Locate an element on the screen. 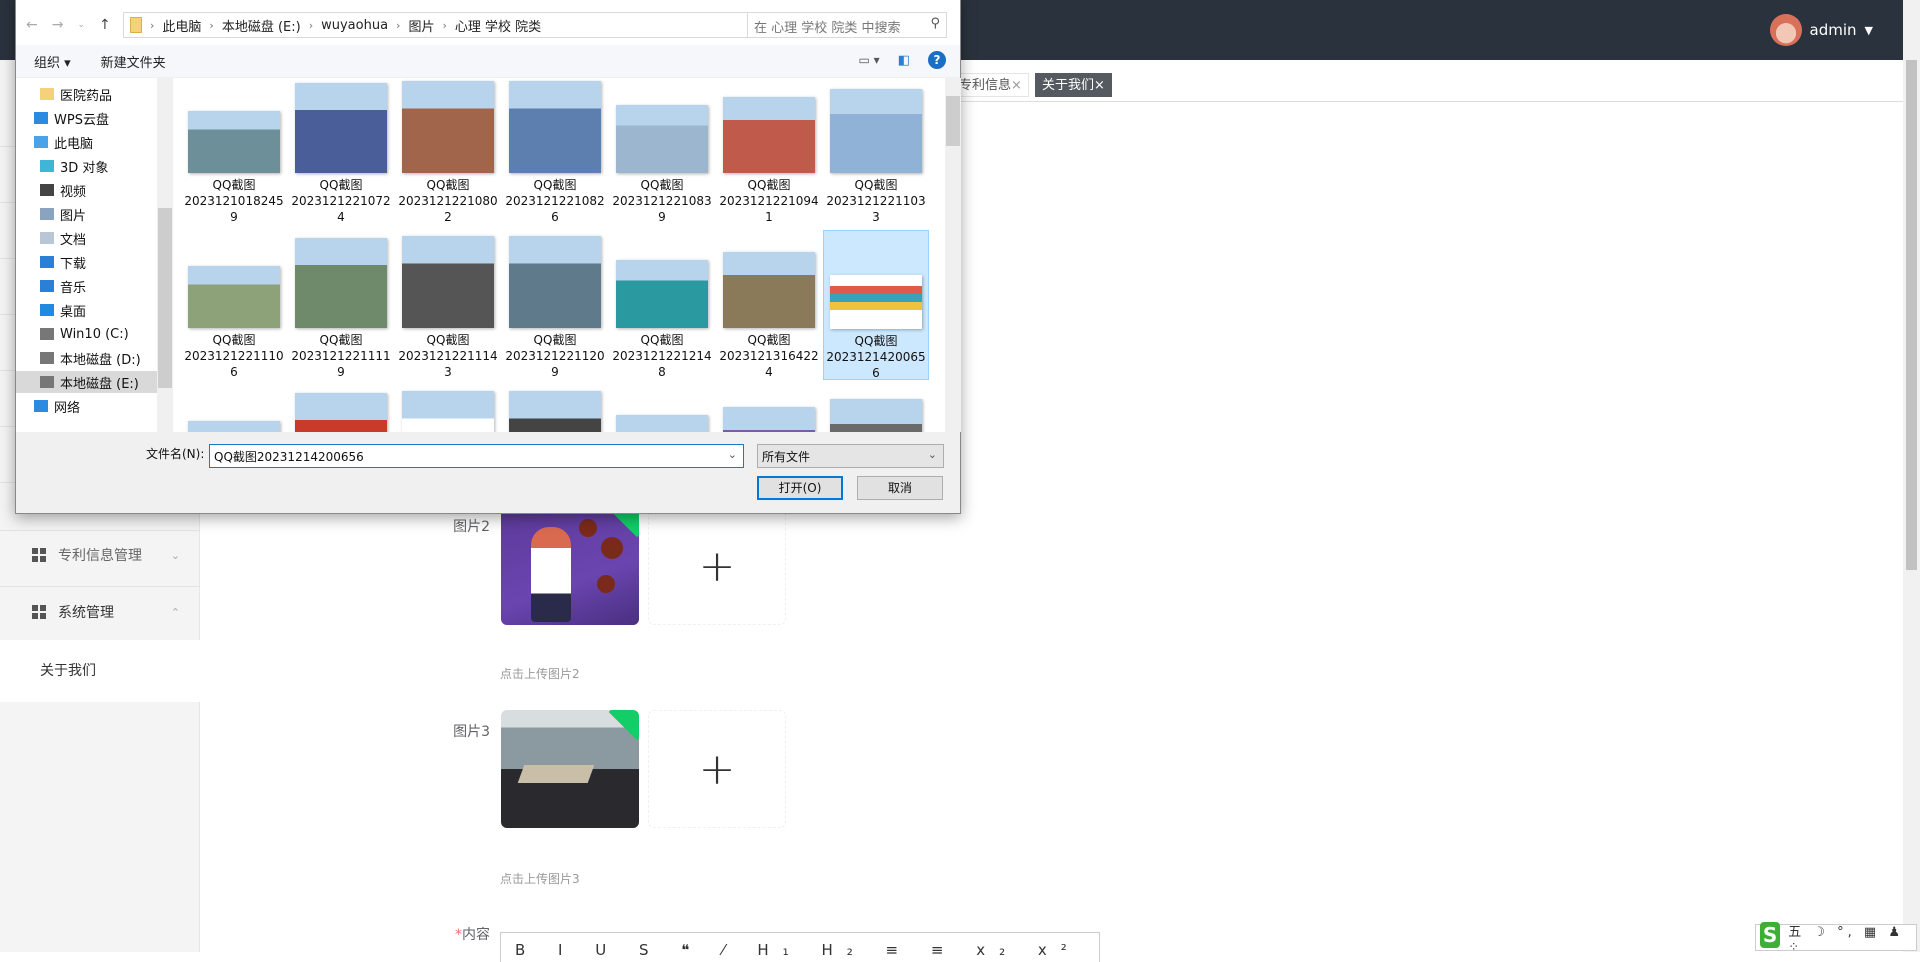 The image size is (1920, 962). file-item: QQ截图 2023121221103 3 is located at coordinates (876, 151).